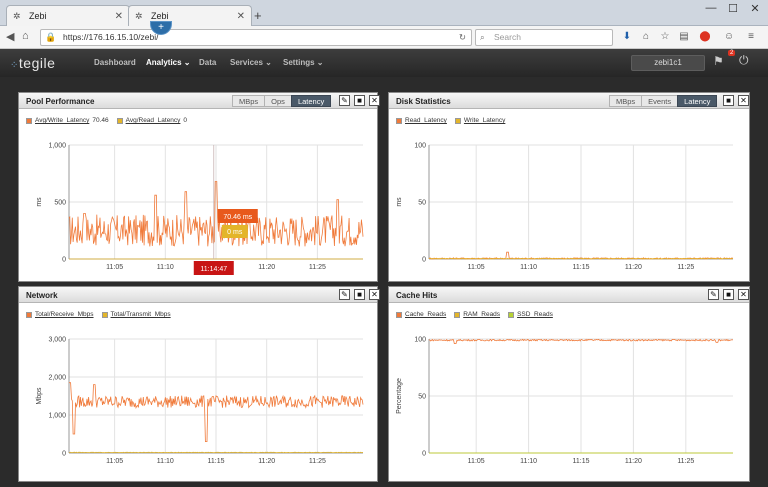  Describe the element at coordinates (235, 232) in the screenshot. I see `tooltip-read-value: 0 ms` at that location.